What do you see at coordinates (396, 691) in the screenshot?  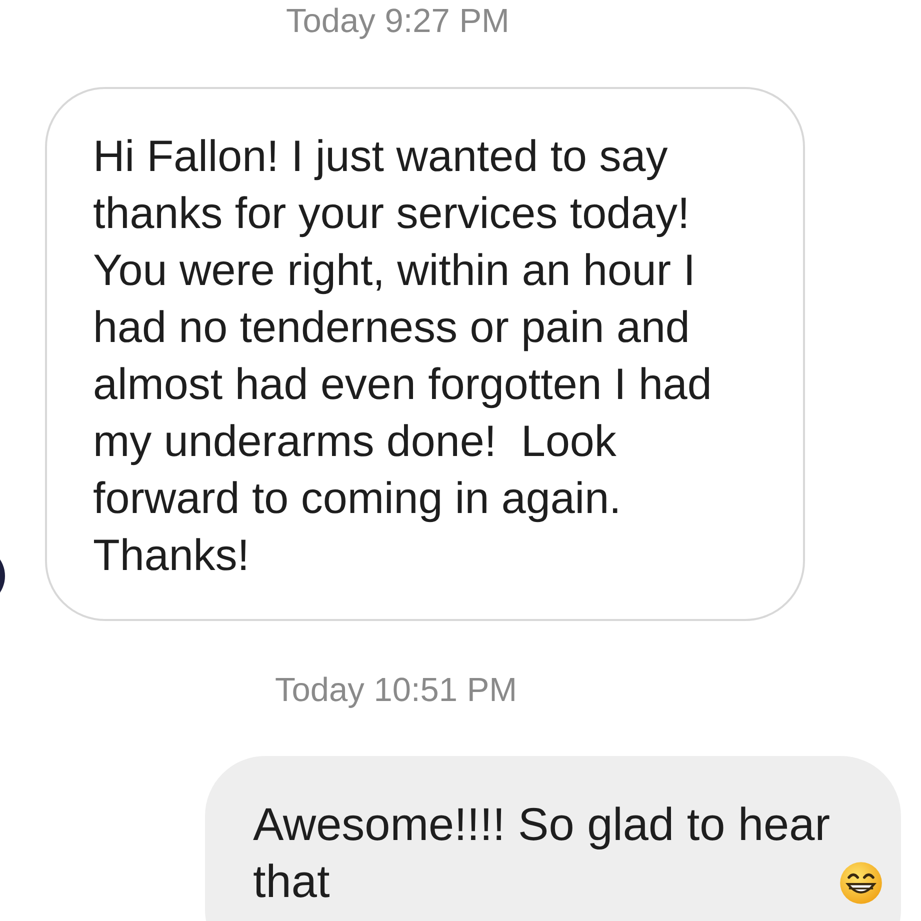 I see `timestamp: Today 10:51 PM` at bounding box center [396, 691].